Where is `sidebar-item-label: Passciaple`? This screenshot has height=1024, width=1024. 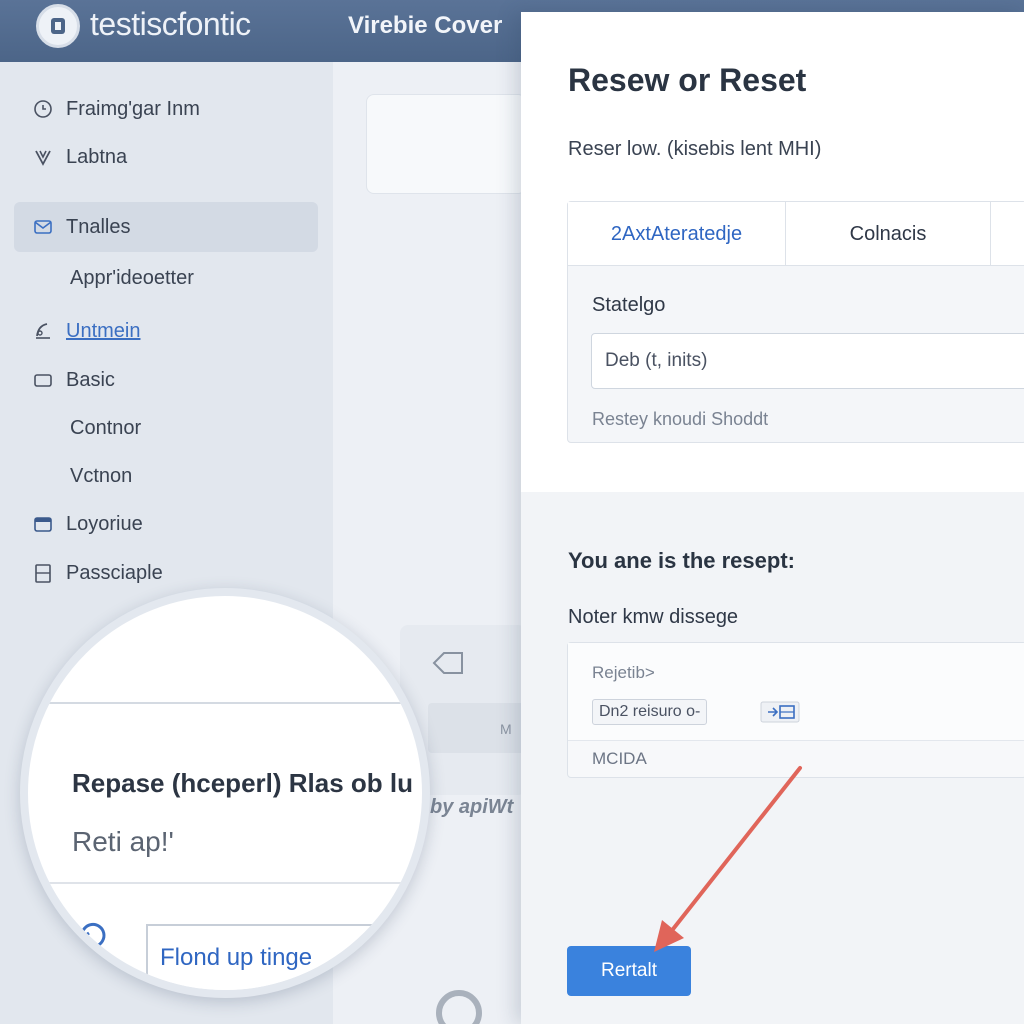 sidebar-item-label: Passciaple is located at coordinates (114, 572).